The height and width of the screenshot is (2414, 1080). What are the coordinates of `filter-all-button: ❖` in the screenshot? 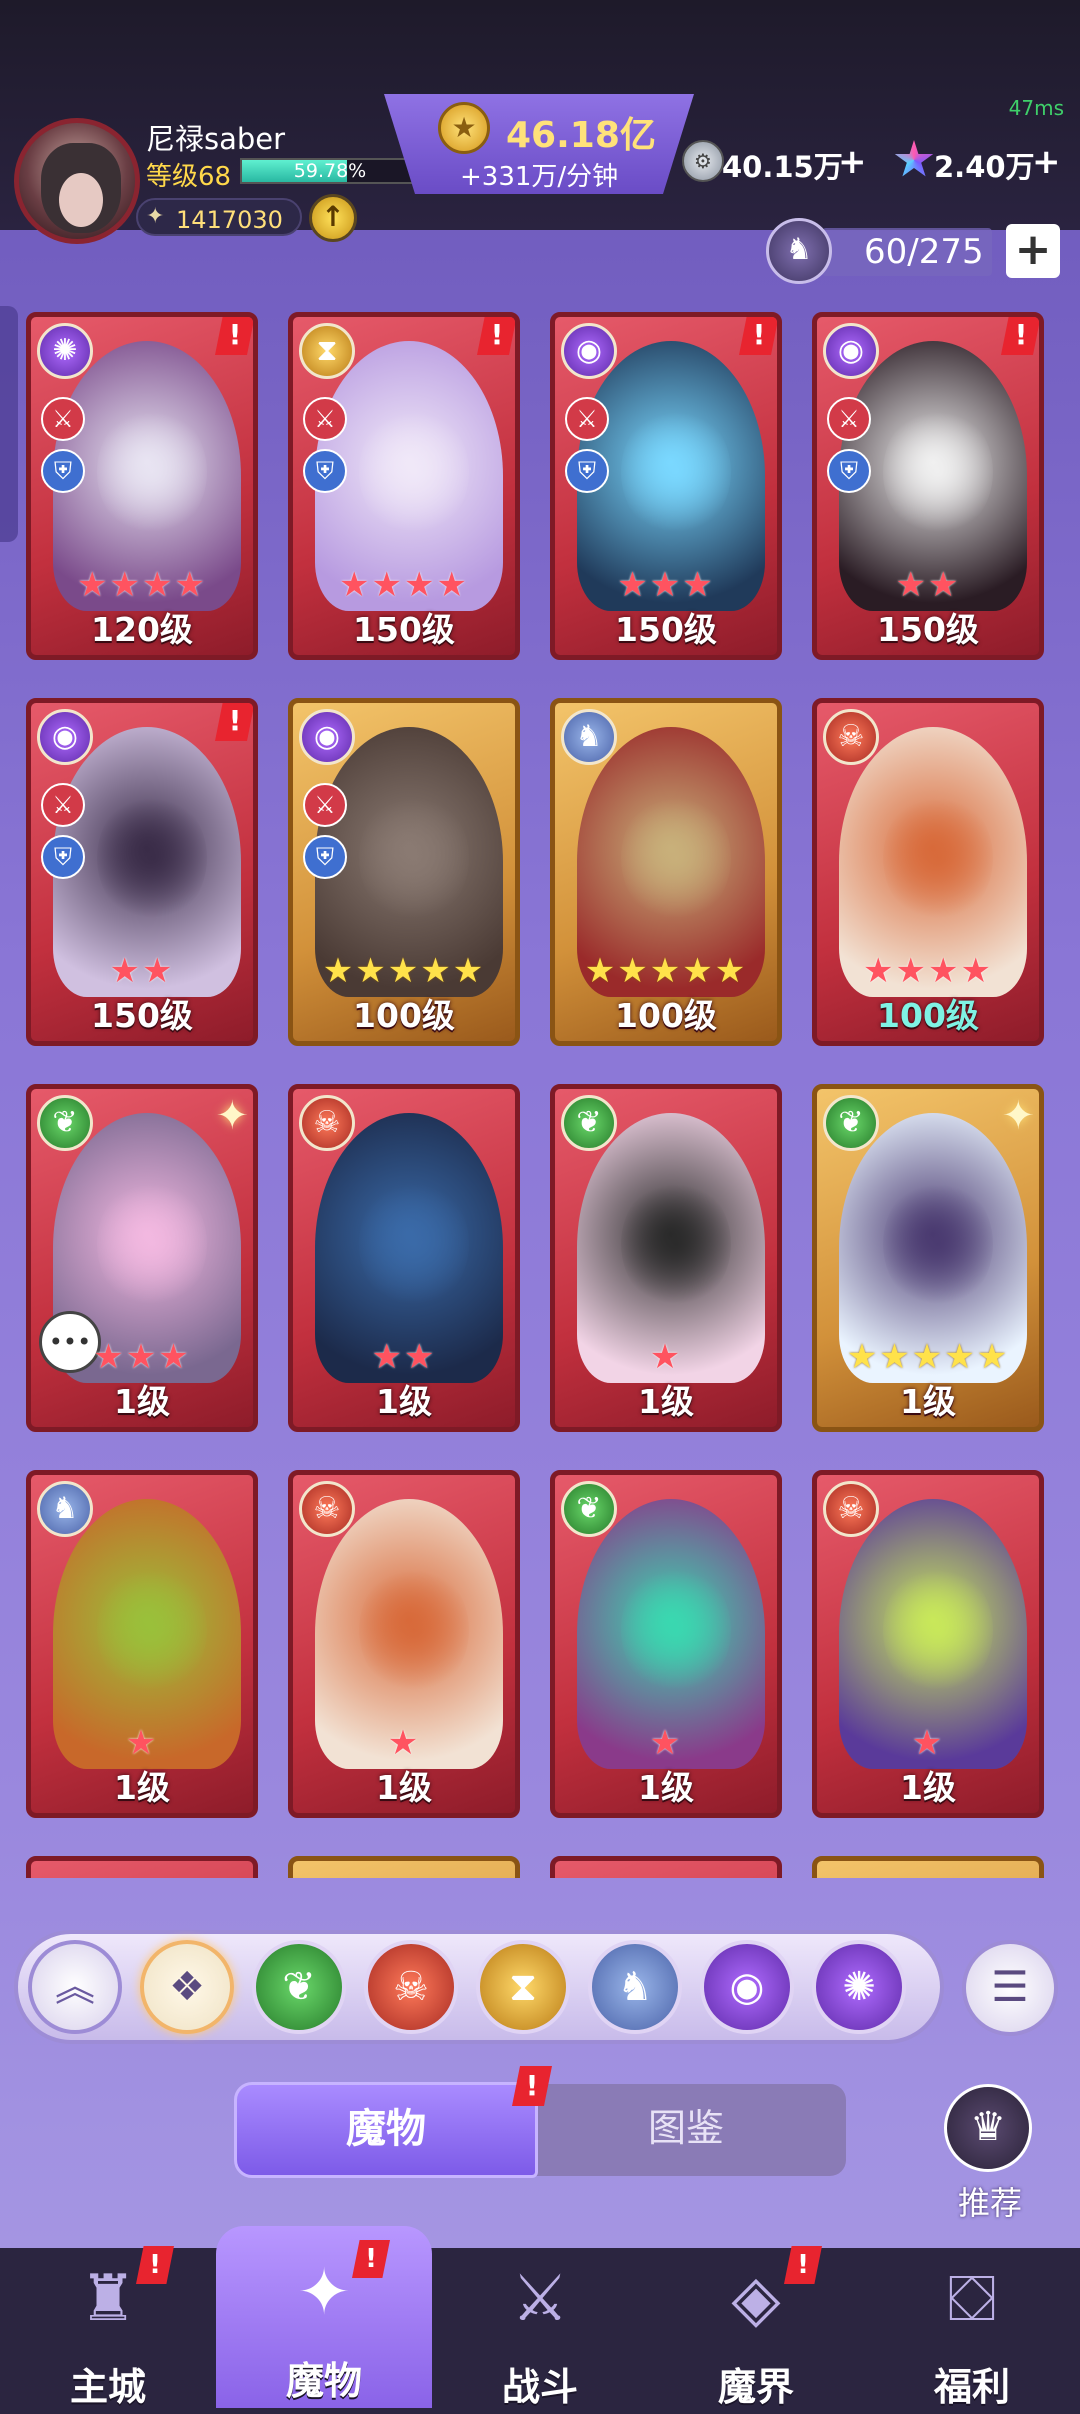 It's located at (187, 1987).